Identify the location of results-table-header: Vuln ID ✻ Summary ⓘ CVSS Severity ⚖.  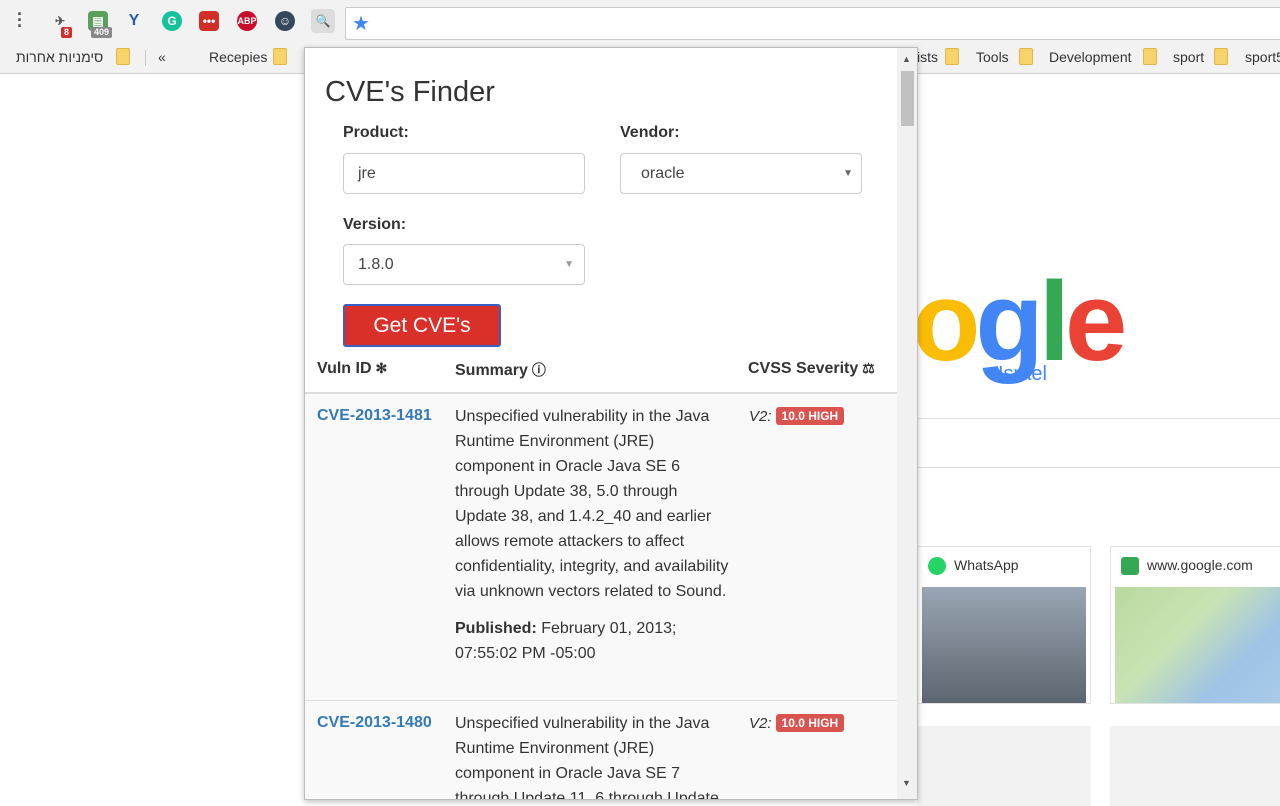
(601, 371).